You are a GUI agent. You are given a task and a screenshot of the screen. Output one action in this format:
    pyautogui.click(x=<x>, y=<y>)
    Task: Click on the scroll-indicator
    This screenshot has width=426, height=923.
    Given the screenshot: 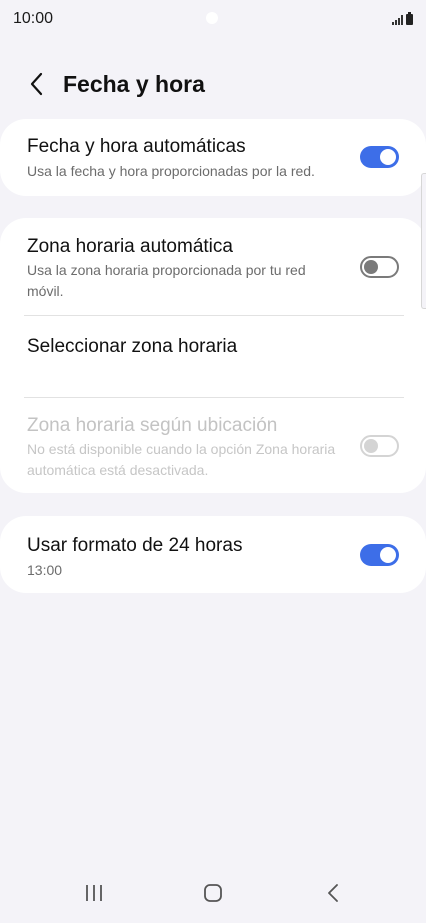 What is the action you would take?
    pyautogui.click(x=423, y=241)
    